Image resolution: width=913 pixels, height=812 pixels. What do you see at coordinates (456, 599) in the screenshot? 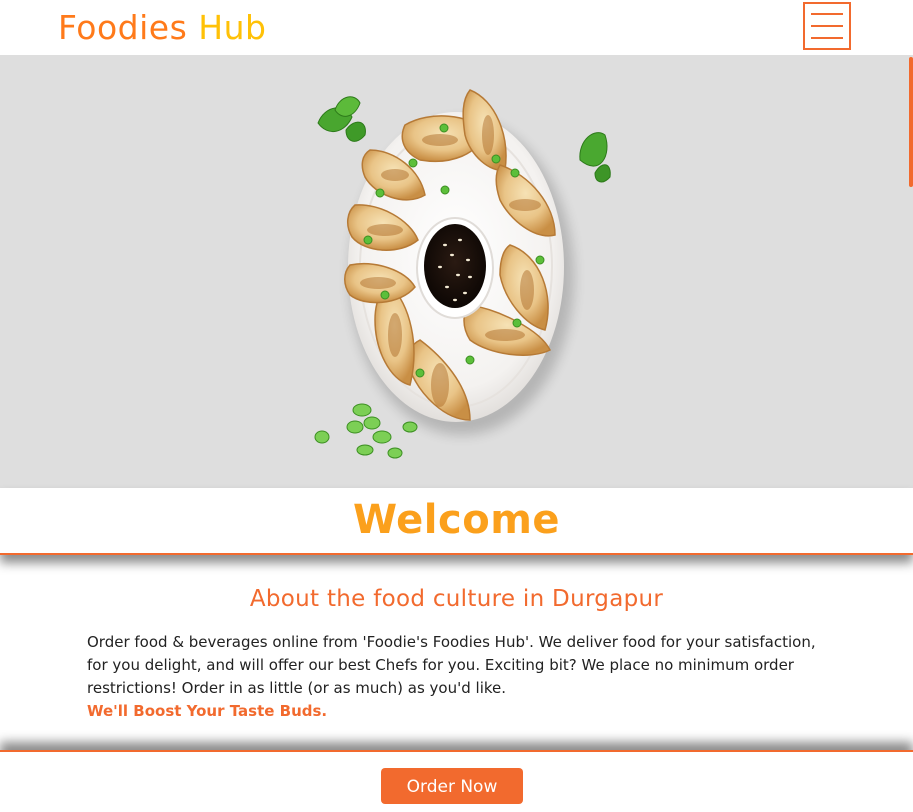
I see `about-title: About the food culture in Durgapur` at bounding box center [456, 599].